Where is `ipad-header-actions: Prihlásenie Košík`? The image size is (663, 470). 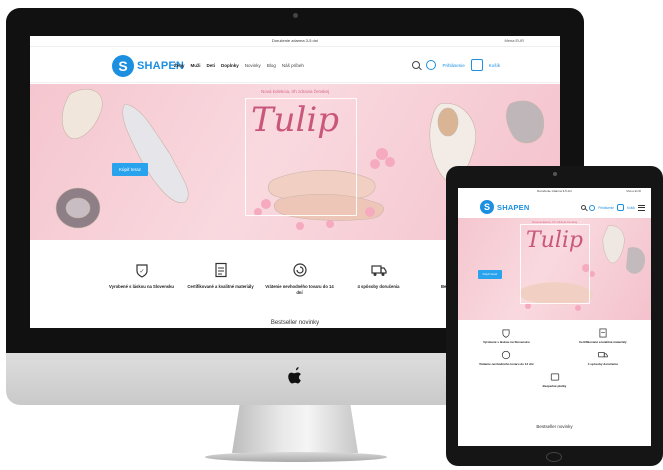
ipad-header-actions: Prihlásenie Košík is located at coordinates (613, 207).